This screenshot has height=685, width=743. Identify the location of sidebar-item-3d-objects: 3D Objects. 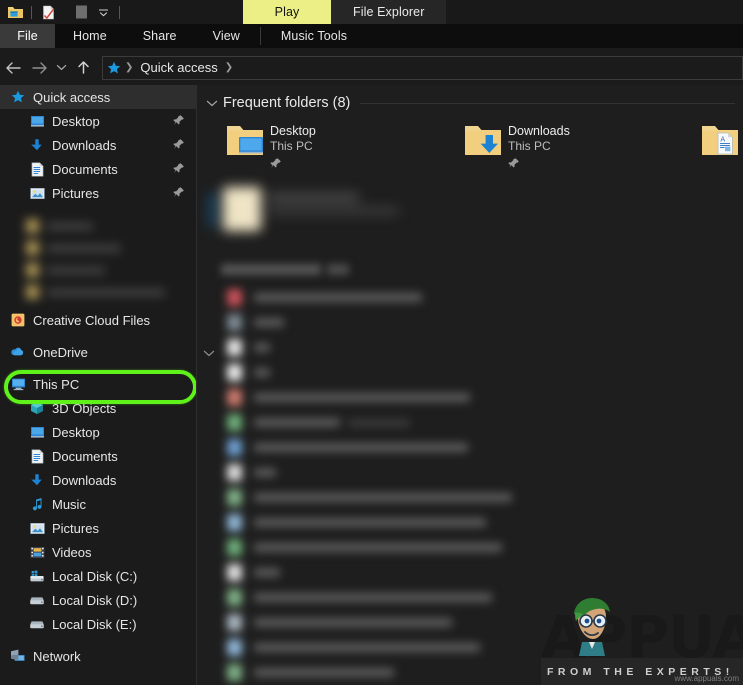
(98, 408).